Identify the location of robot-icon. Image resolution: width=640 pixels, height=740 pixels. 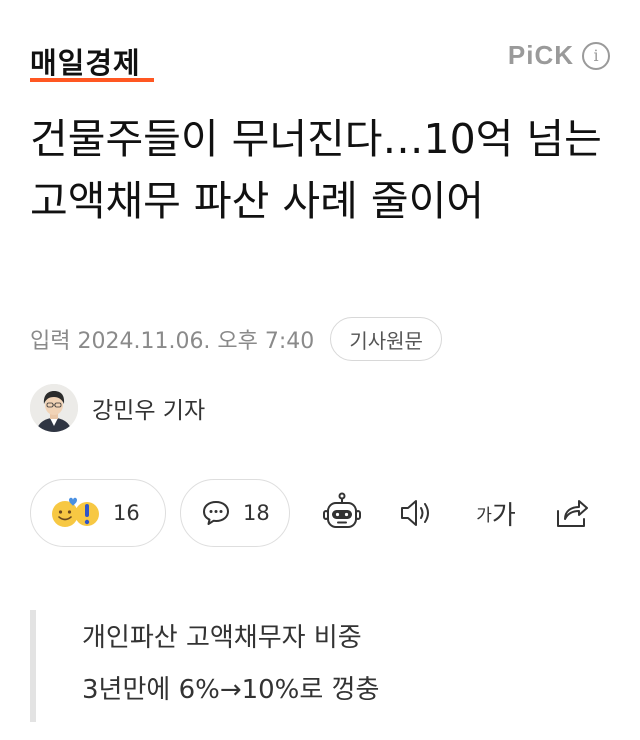
(342, 510).